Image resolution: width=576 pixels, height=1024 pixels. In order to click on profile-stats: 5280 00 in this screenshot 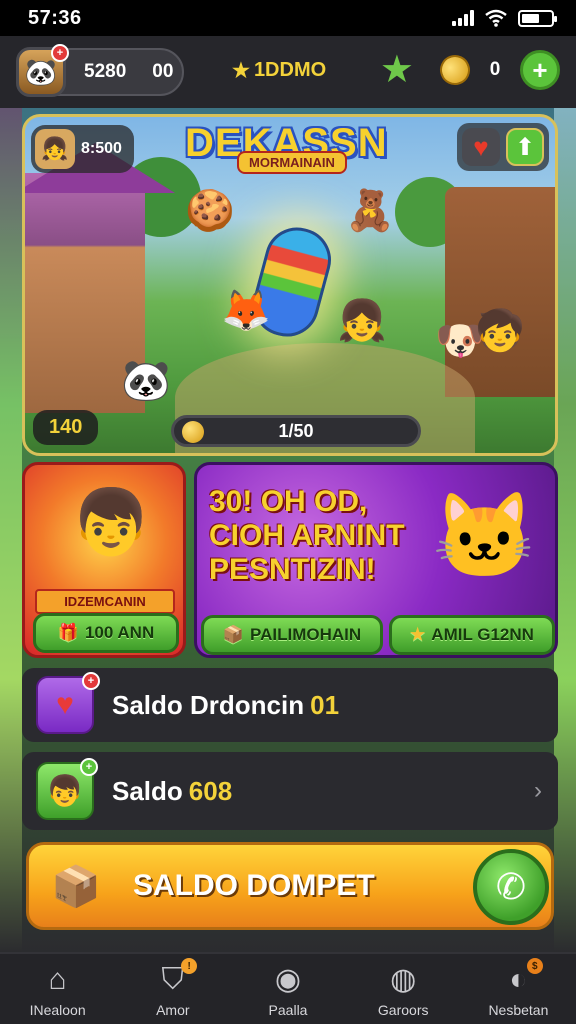, I will do `click(128, 72)`.